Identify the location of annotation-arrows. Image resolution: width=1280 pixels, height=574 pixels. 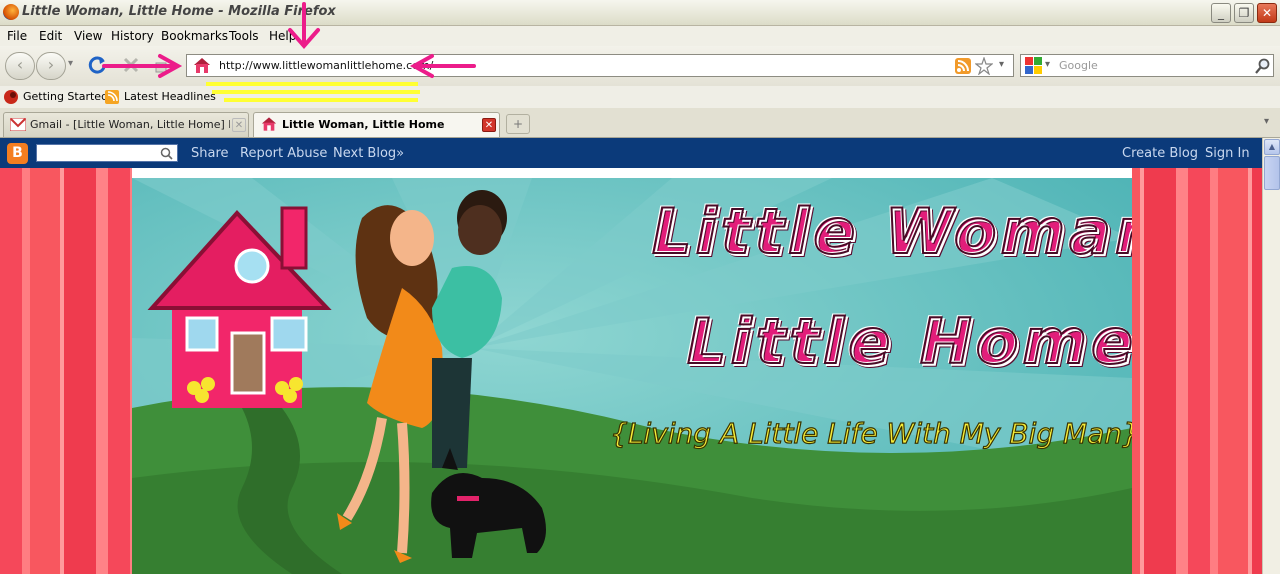
(289, 40).